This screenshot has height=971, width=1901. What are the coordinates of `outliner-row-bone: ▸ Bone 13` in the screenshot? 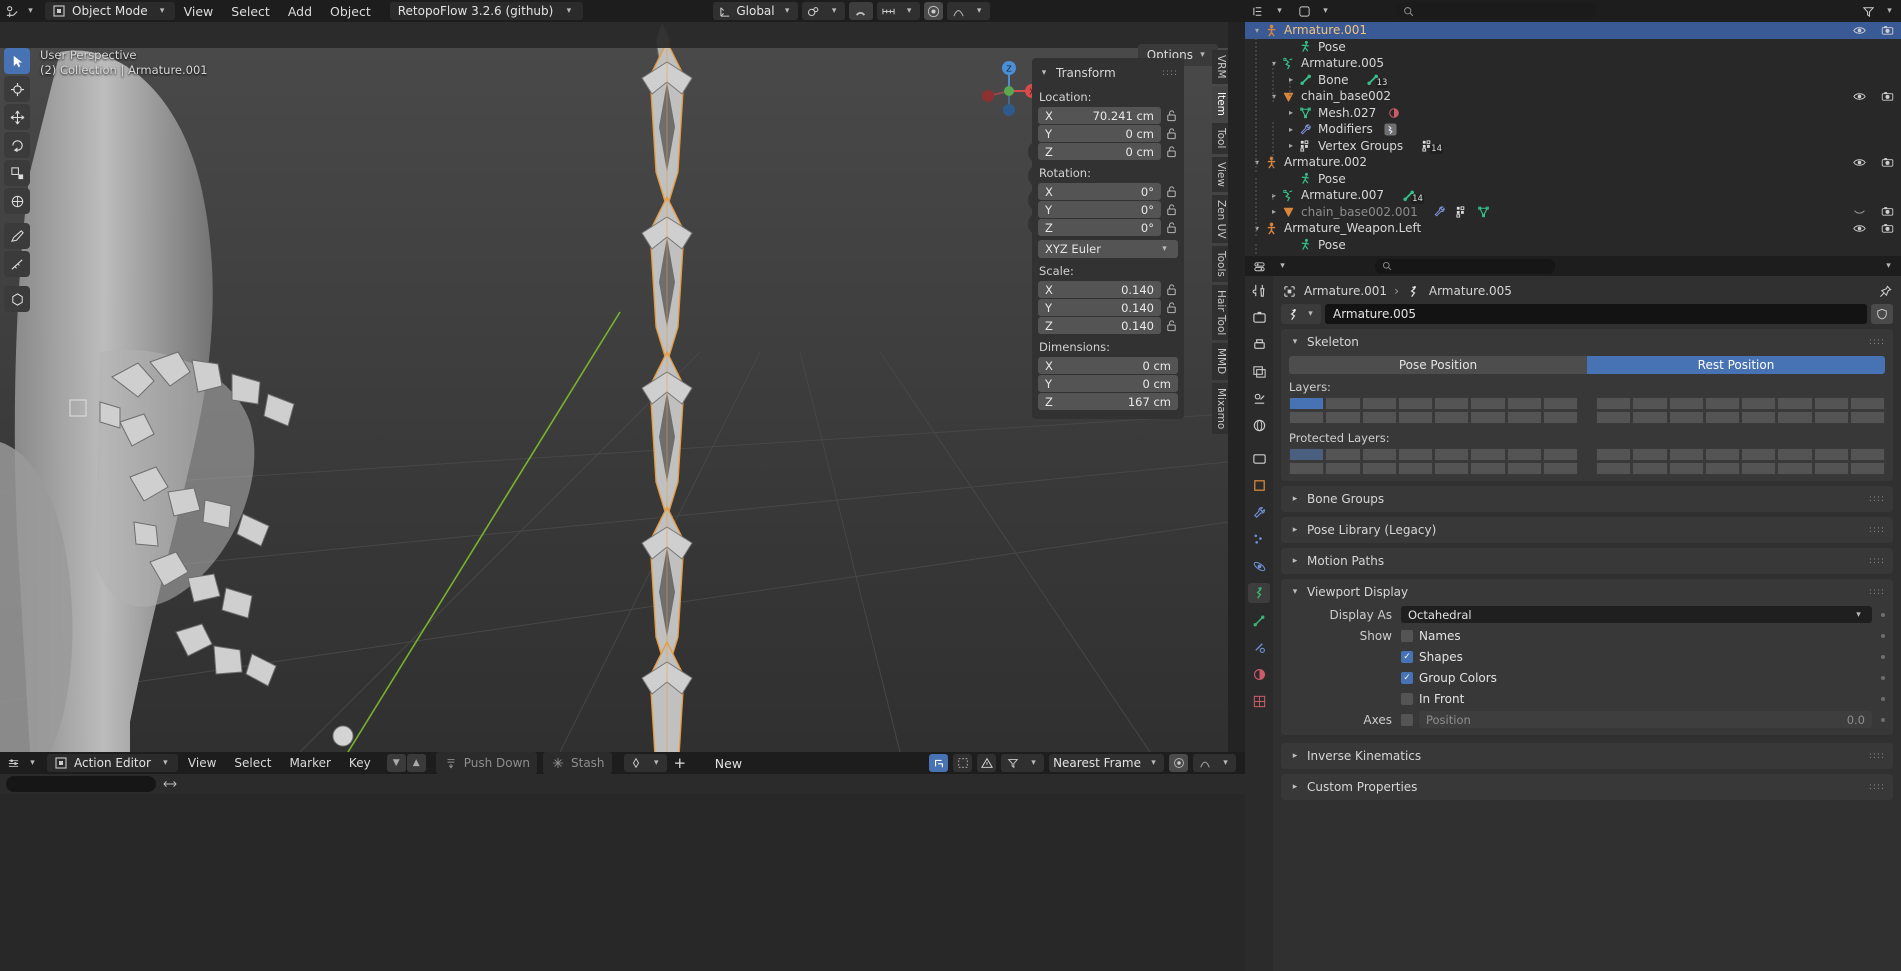 It's located at (1573, 80).